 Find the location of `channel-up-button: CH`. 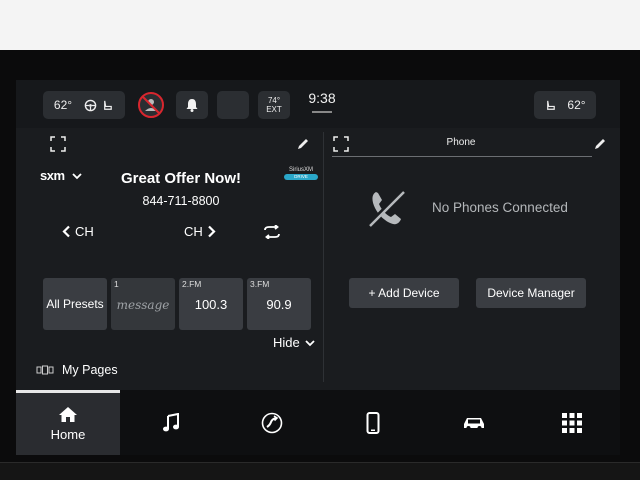

channel-up-button: CH is located at coordinates (200, 231).